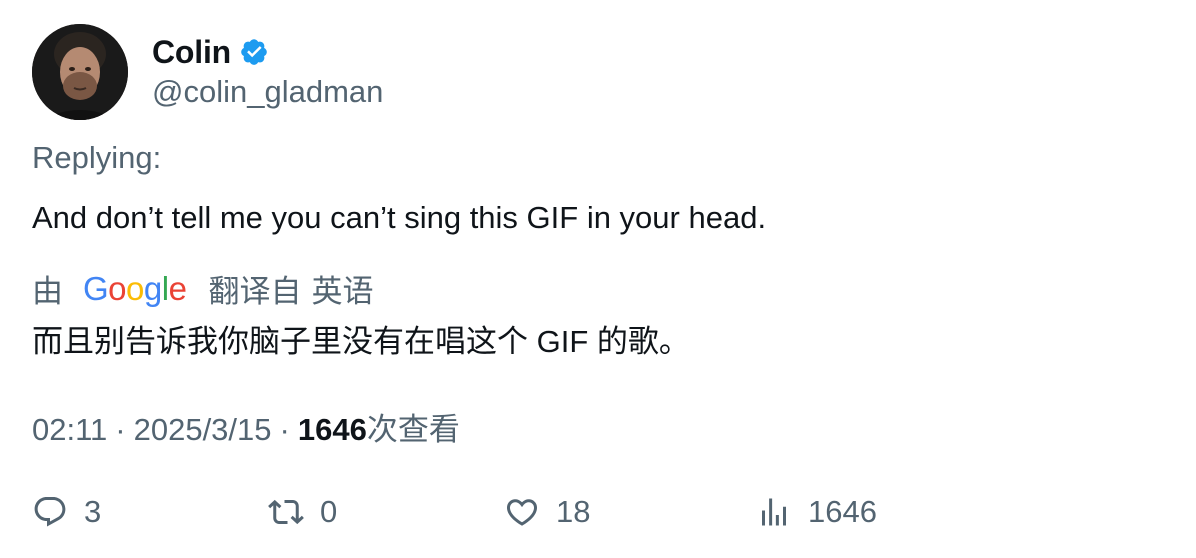 This screenshot has width=1196, height=558. Describe the element at coordinates (342, 288) in the screenshot. I see `translation-language: 英语` at that location.